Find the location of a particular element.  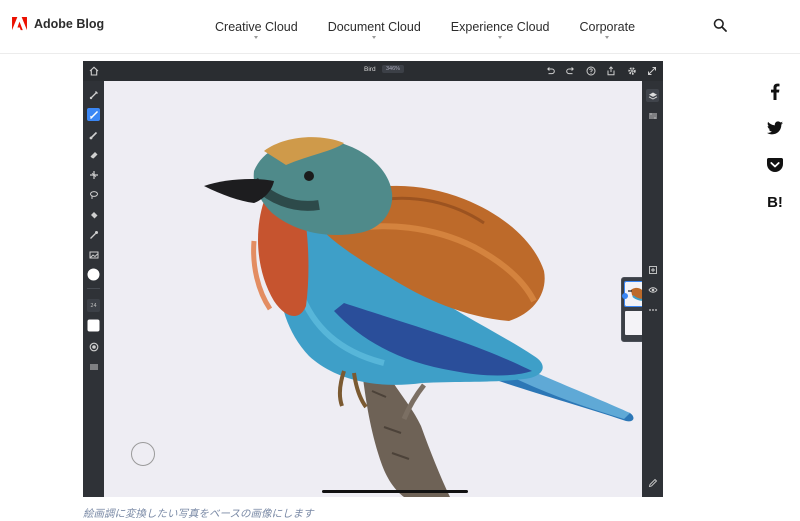

nav-item-experience-cloud: Experience Cloud is located at coordinates (500, 27).